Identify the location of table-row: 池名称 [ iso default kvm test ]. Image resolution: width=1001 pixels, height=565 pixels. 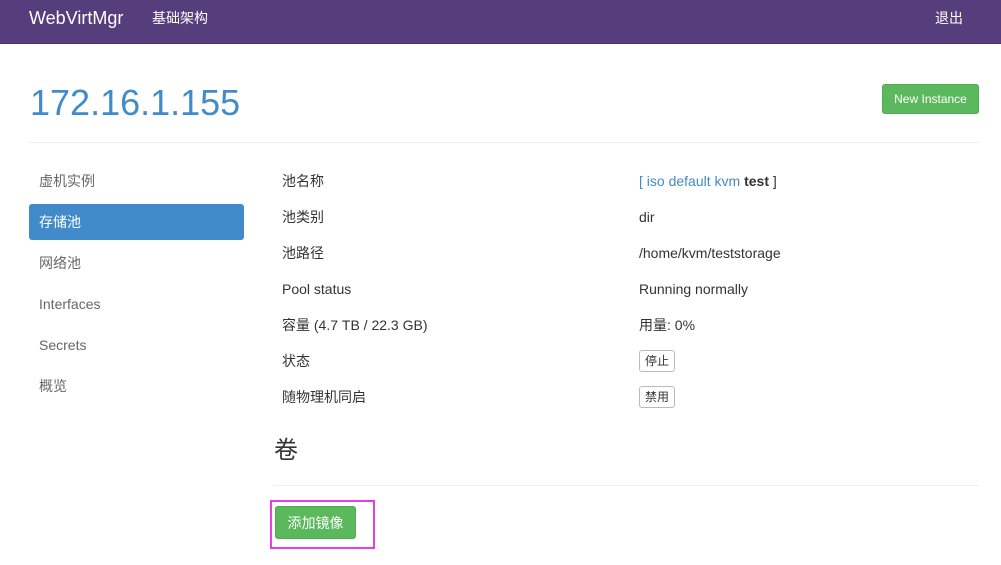
(626, 181).